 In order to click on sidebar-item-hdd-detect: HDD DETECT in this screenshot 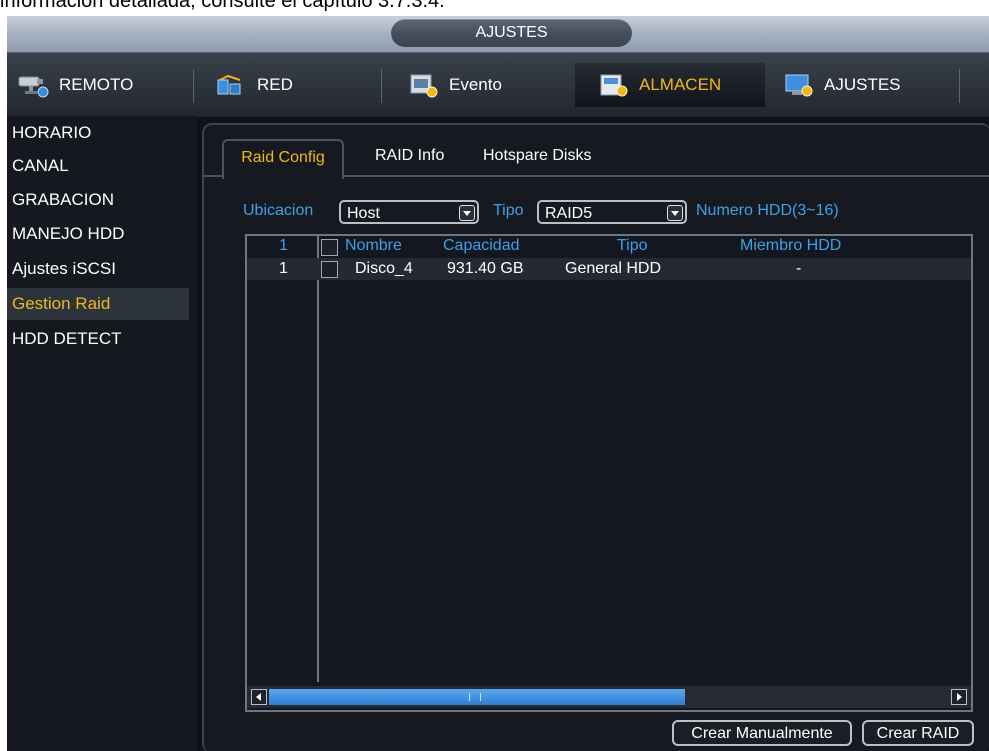, I will do `click(98, 339)`.